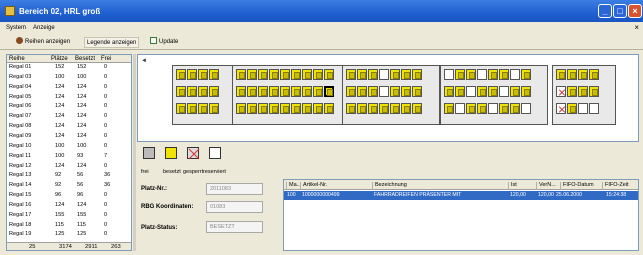 Image resolution: width=643 pixels, height=255 pixels. What do you see at coordinates (636, 27) in the screenshot?
I see `mdi-close-icon: ×` at bounding box center [636, 27].